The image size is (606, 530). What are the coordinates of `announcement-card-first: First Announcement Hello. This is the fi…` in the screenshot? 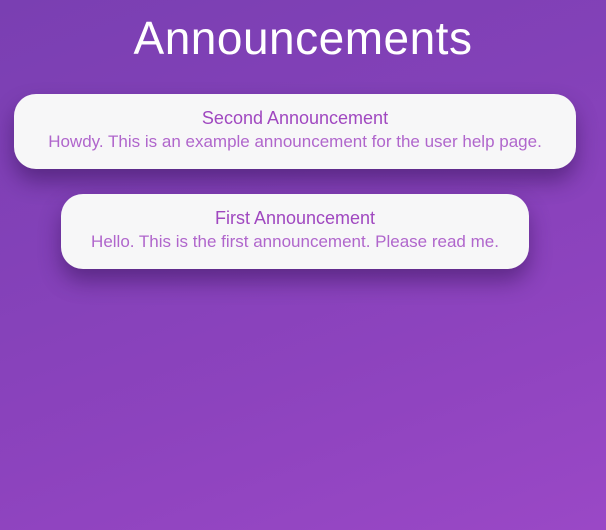 It's located at (295, 231).